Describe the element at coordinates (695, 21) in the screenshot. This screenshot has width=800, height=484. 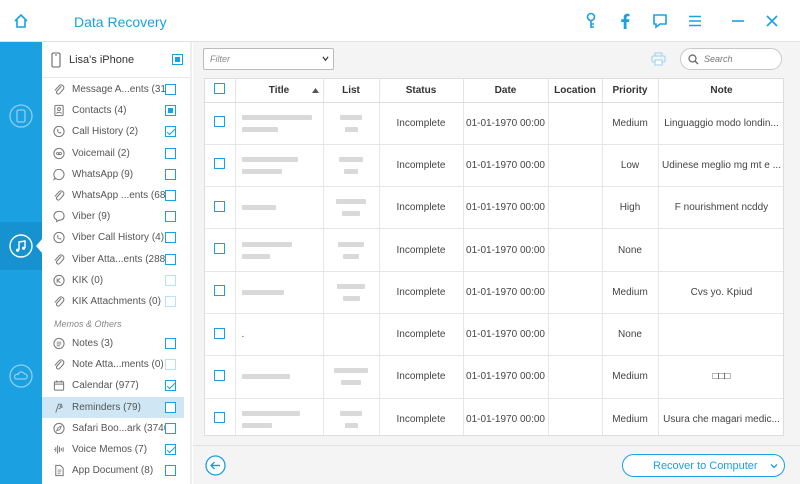
I see `menu-icon` at that location.